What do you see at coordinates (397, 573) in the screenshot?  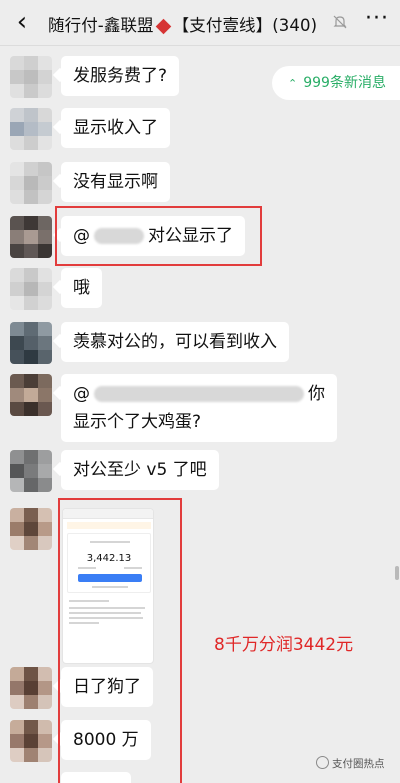 I see `scrollbar-thumb` at bounding box center [397, 573].